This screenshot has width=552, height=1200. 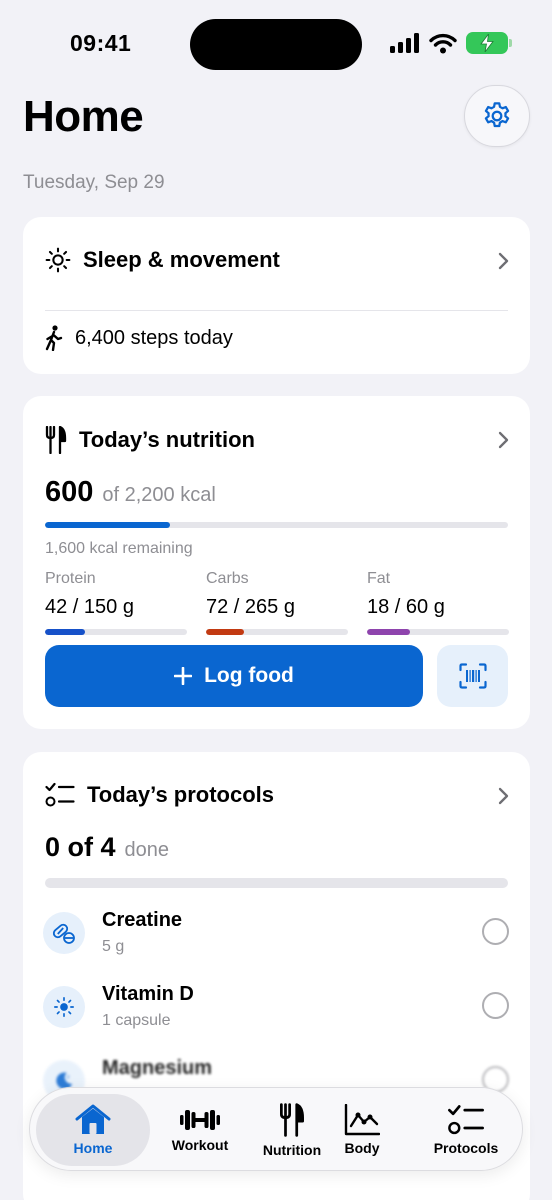 What do you see at coordinates (379, 578) in the screenshot?
I see `macro-name: Fat` at bounding box center [379, 578].